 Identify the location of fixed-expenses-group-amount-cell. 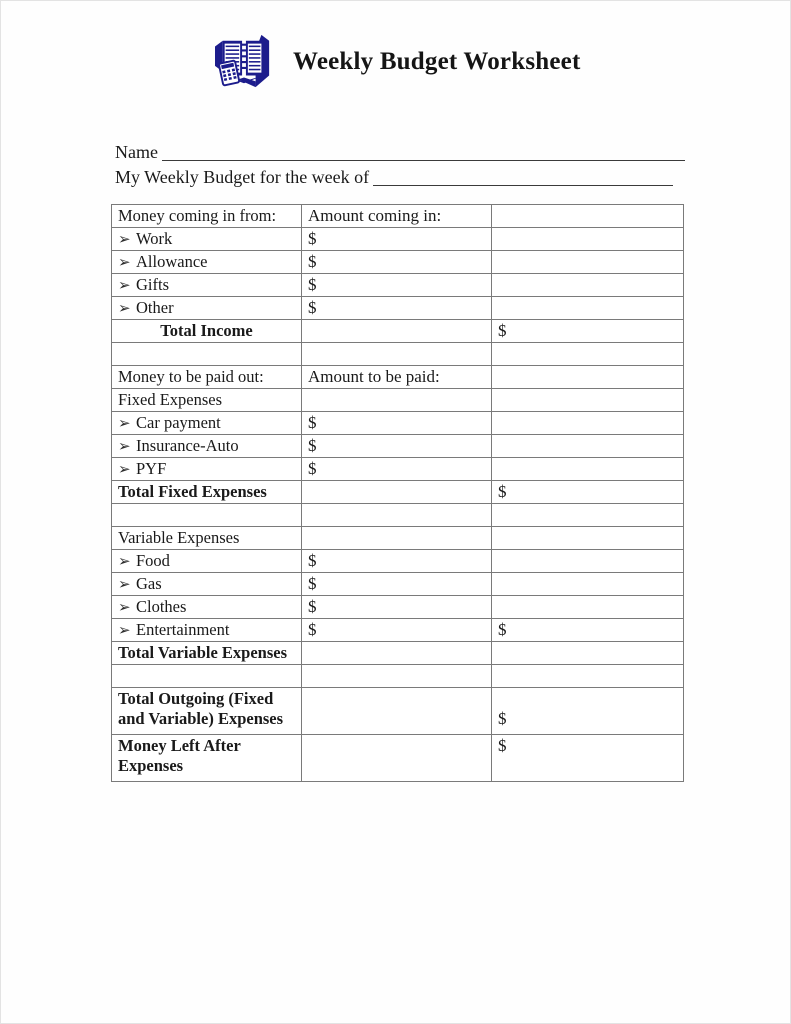
(396, 400).